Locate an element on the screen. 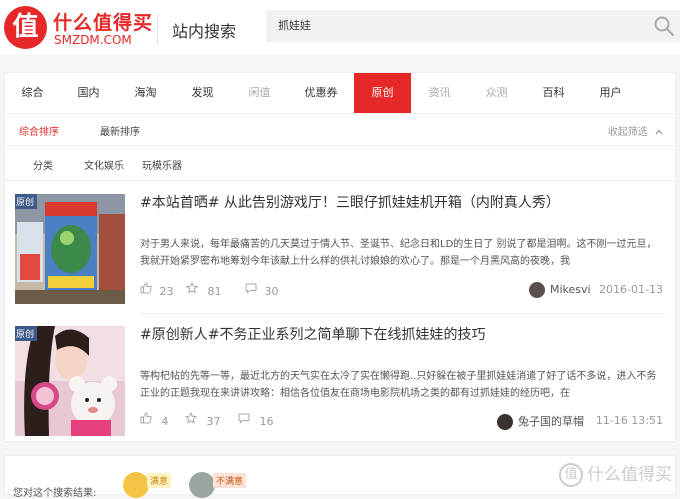  sad-face-icon is located at coordinates (202, 485).